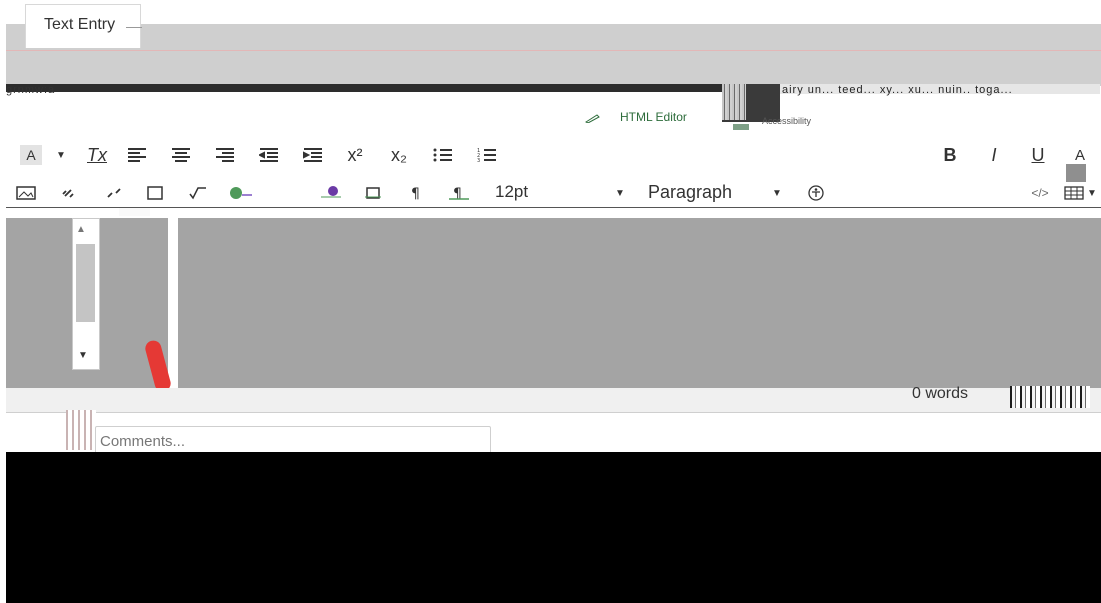 The width and height of the screenshot is (1101, 603). I want to click on scroll-down-icon: ▼, so click(83, 355).